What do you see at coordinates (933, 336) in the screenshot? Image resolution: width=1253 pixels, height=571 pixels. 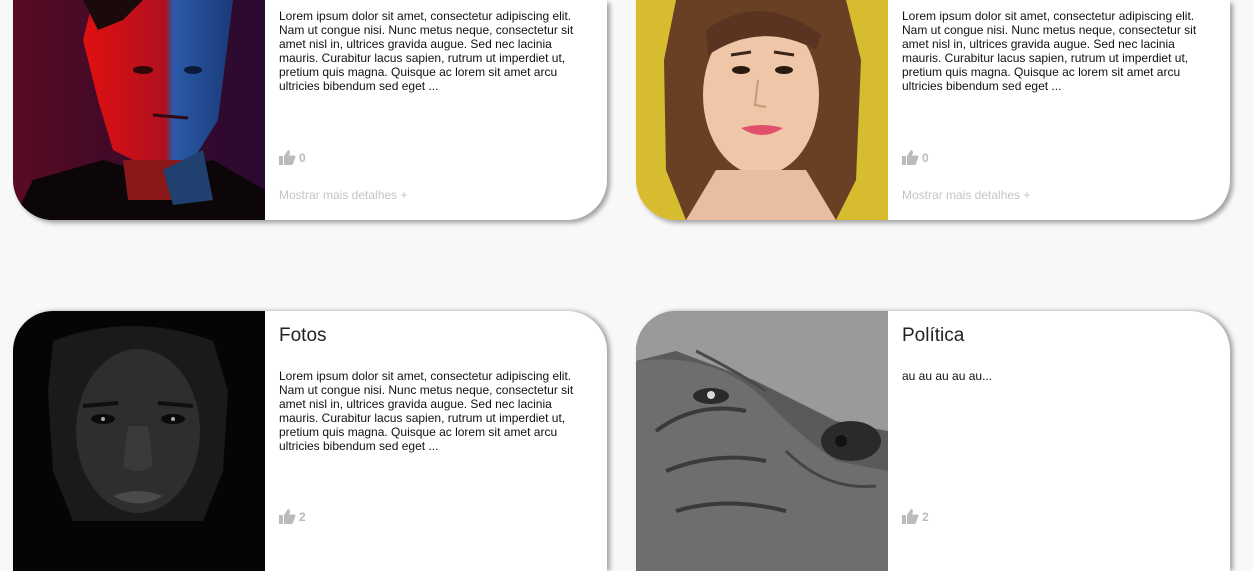 I see `post-title: Política` at bounding box center [933, 336].